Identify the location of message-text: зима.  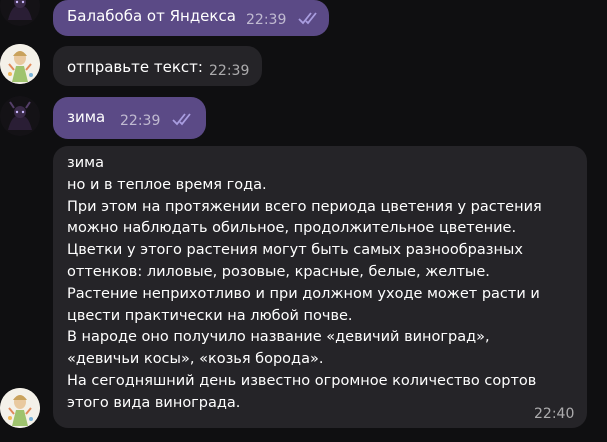
(86, 117).